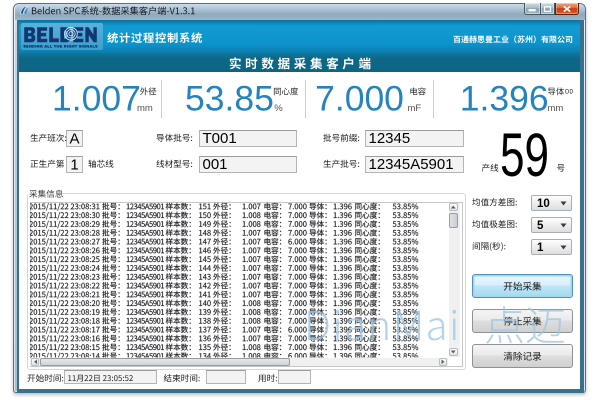 The width and height of the screenshot is (600, 400). Describe the element at coordinates (543, 204) in the screenshot. I see `svg-text: 10` at that location.